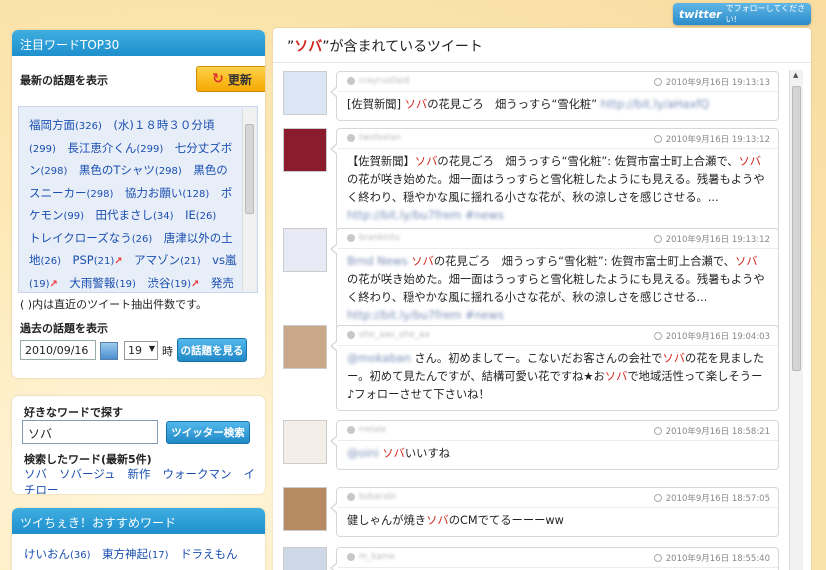 The height and width of the screenshot is (570, 826). I want to click on recommend-count: (17), so click(158, 555).